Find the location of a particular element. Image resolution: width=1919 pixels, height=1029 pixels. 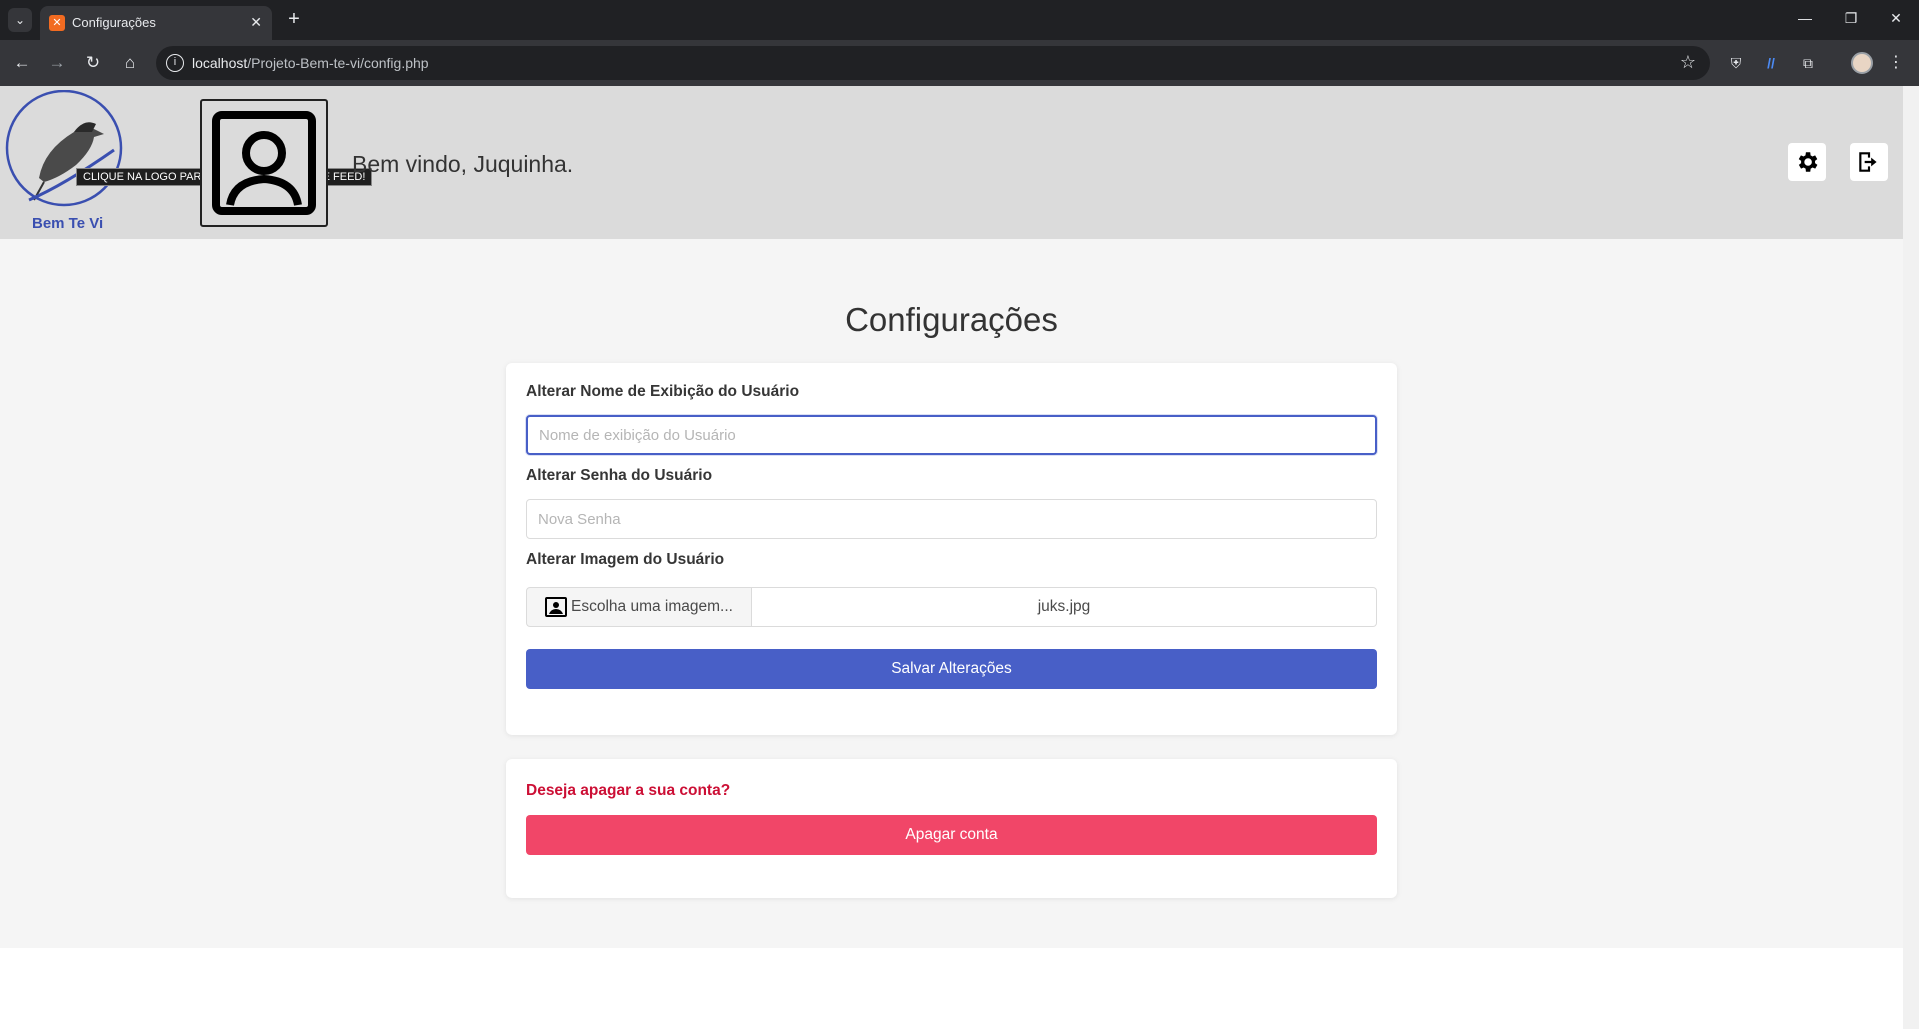

gear-icon is located at coordinates (1808, 162).